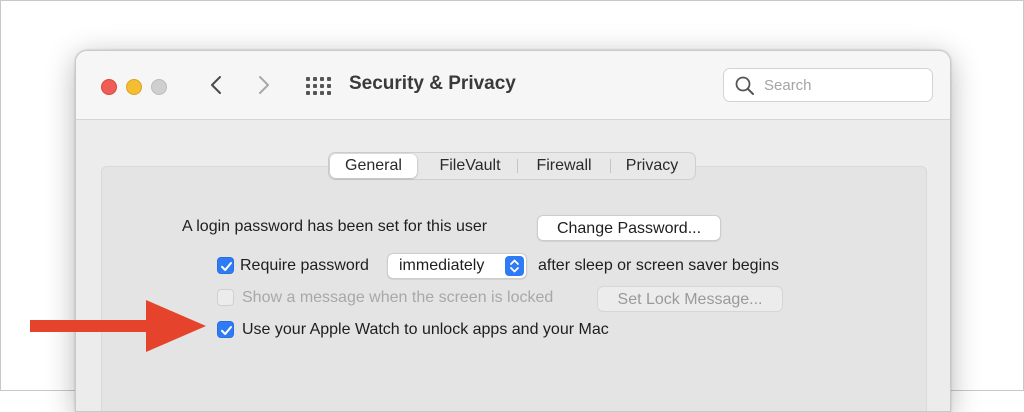 Image resolution: width=1024 pixels, height=412 pixels. I want to click on chevron-left-icon, so click(216, 85).